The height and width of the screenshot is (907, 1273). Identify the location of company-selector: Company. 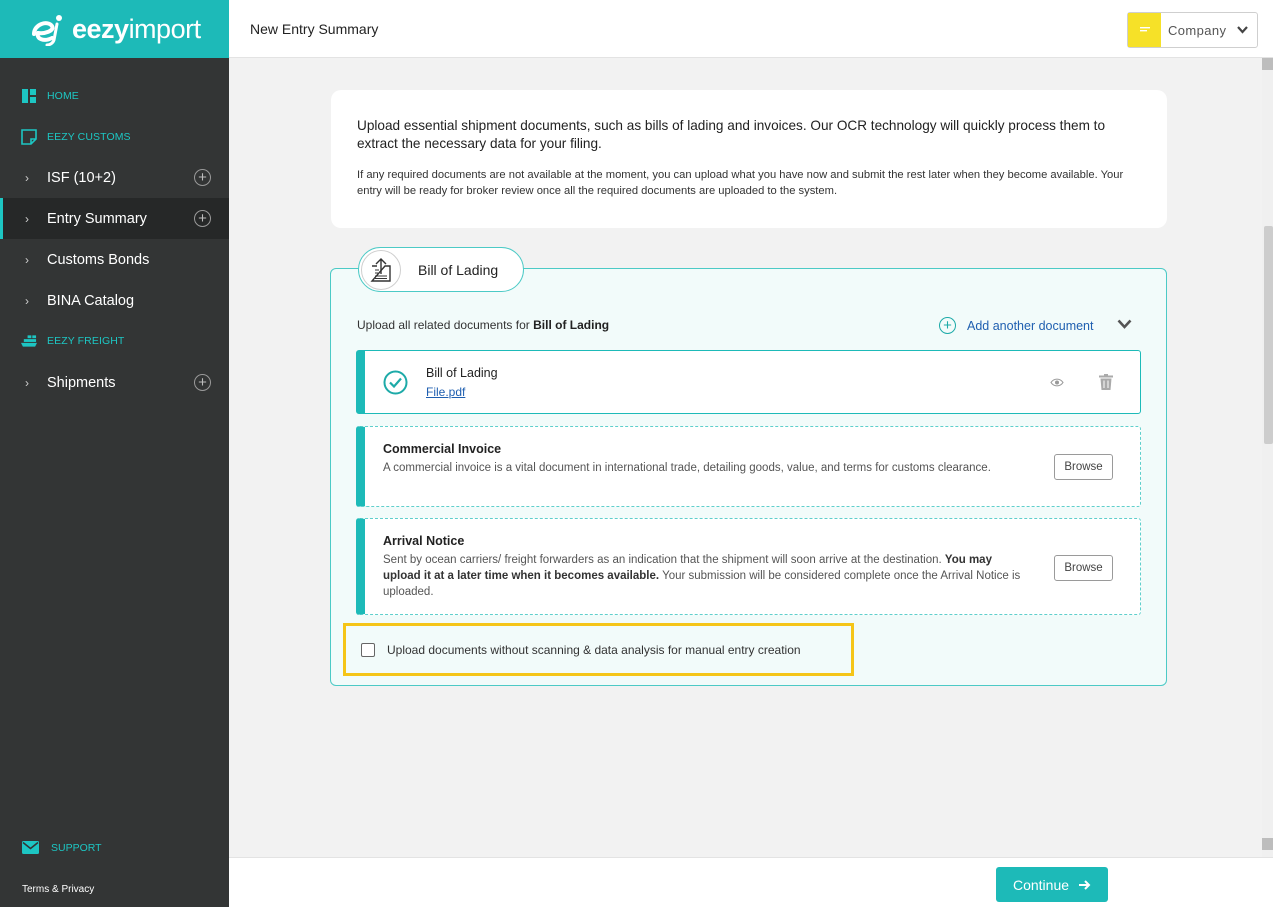
(1192, 30).